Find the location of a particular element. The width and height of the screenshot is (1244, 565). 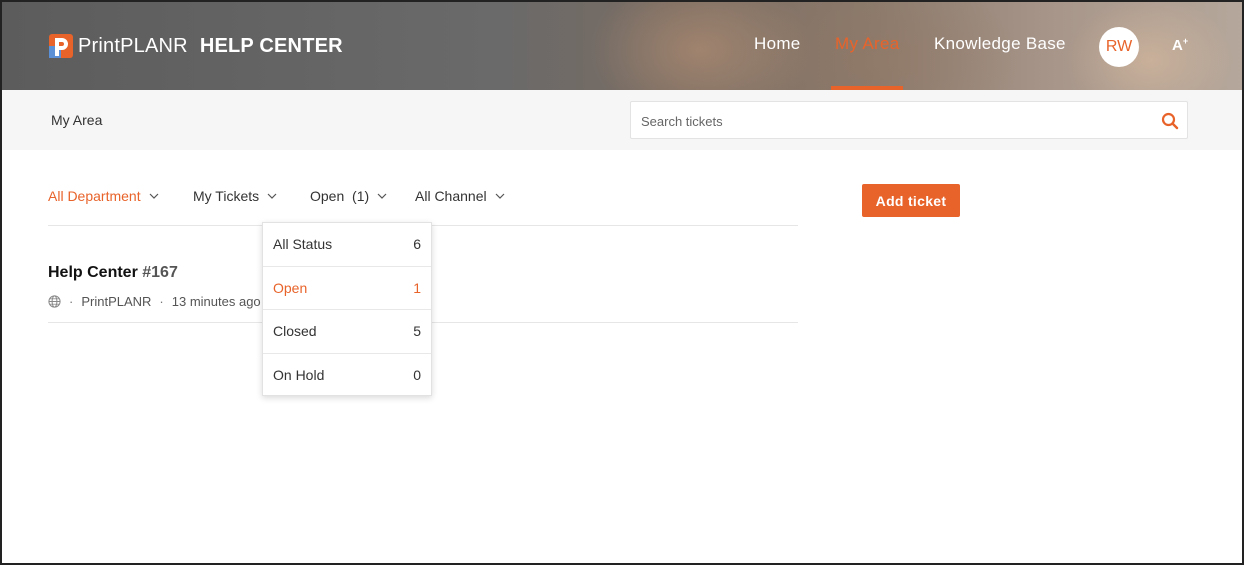

status-option-count: 1 is located at coordinates (417, 287).